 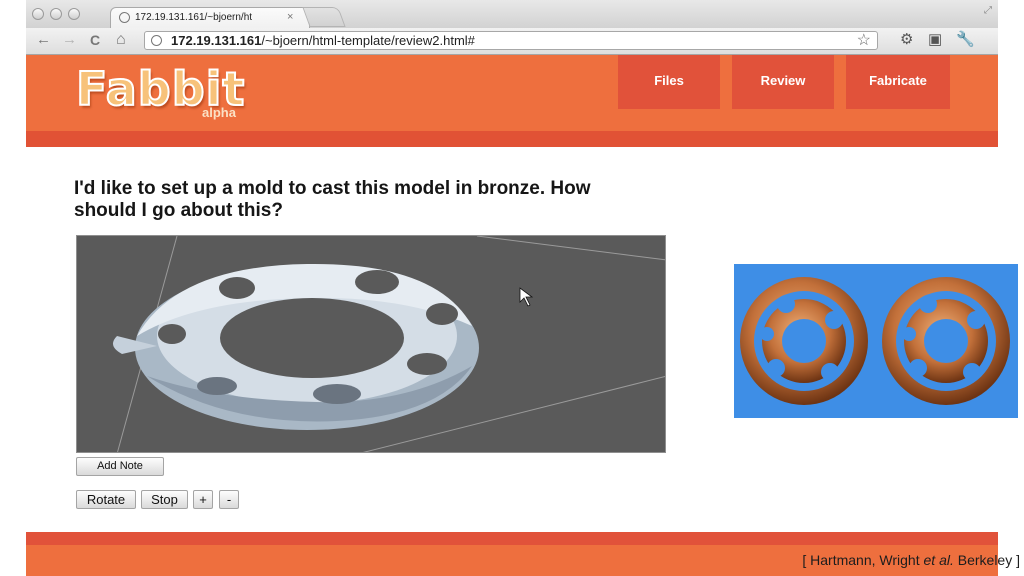 I want to click on new-tab-button, so click(x=324, y=17).